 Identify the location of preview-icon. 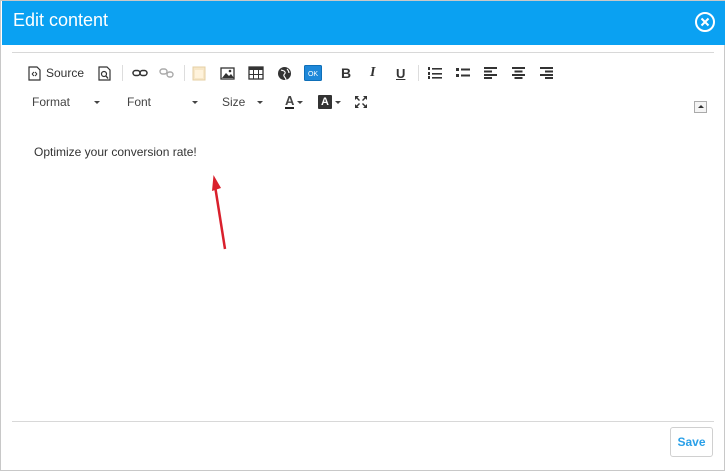
(104, 73).